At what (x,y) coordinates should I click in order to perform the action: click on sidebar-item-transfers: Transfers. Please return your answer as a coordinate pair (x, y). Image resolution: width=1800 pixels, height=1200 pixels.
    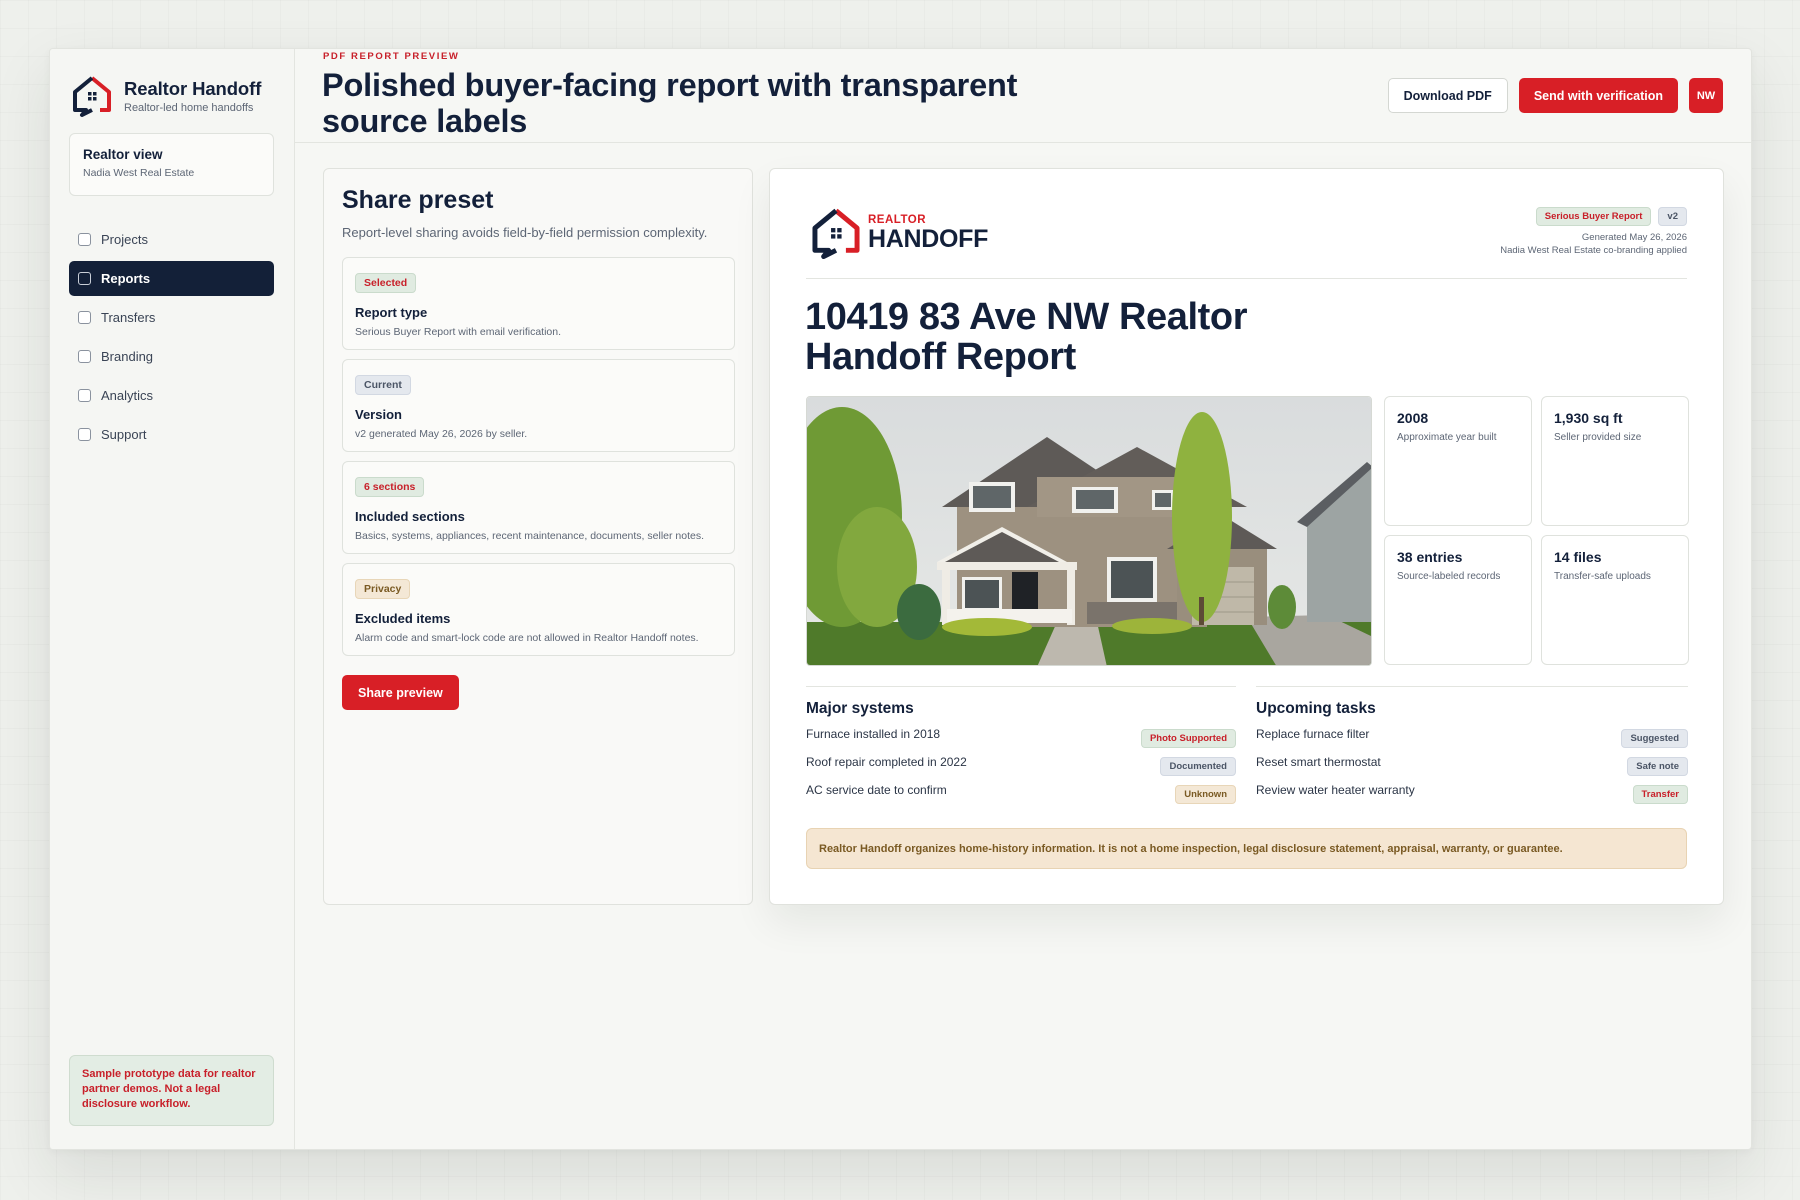
    Looking at the image, I should click on (171, 317).